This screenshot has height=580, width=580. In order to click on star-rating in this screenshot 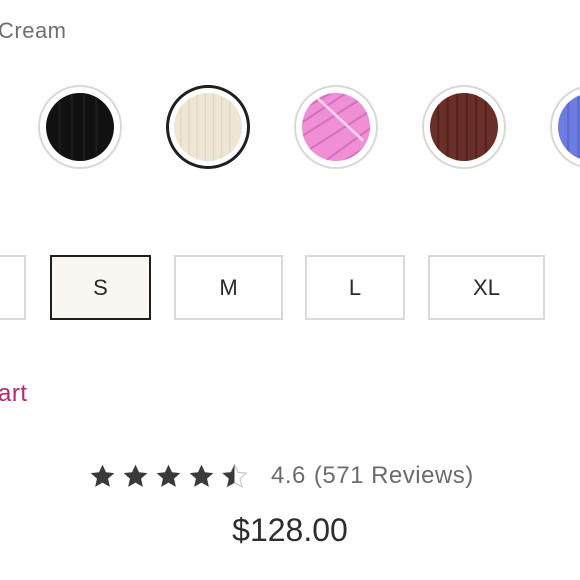, I will do `click(168, 476)`.